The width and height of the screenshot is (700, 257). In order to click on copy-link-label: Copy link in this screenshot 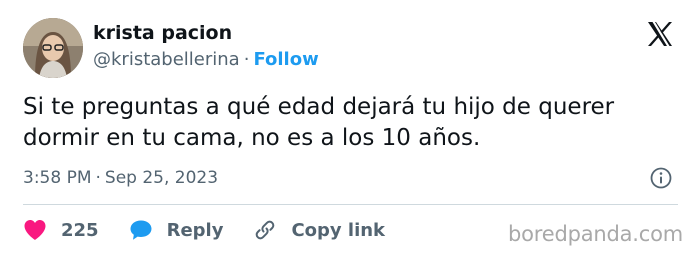, I will do `click(338, 230)`.